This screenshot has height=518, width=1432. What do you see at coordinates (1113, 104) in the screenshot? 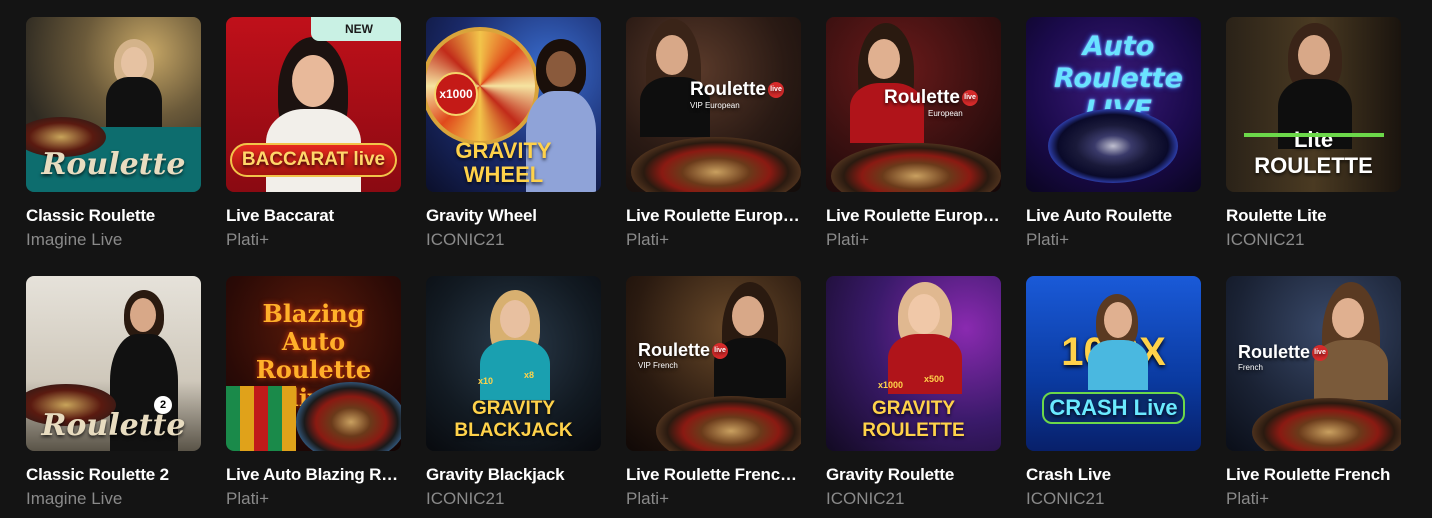
I see `game-thumbnail: Auto Roulette LIVE` at bounding box center [1113, 104].